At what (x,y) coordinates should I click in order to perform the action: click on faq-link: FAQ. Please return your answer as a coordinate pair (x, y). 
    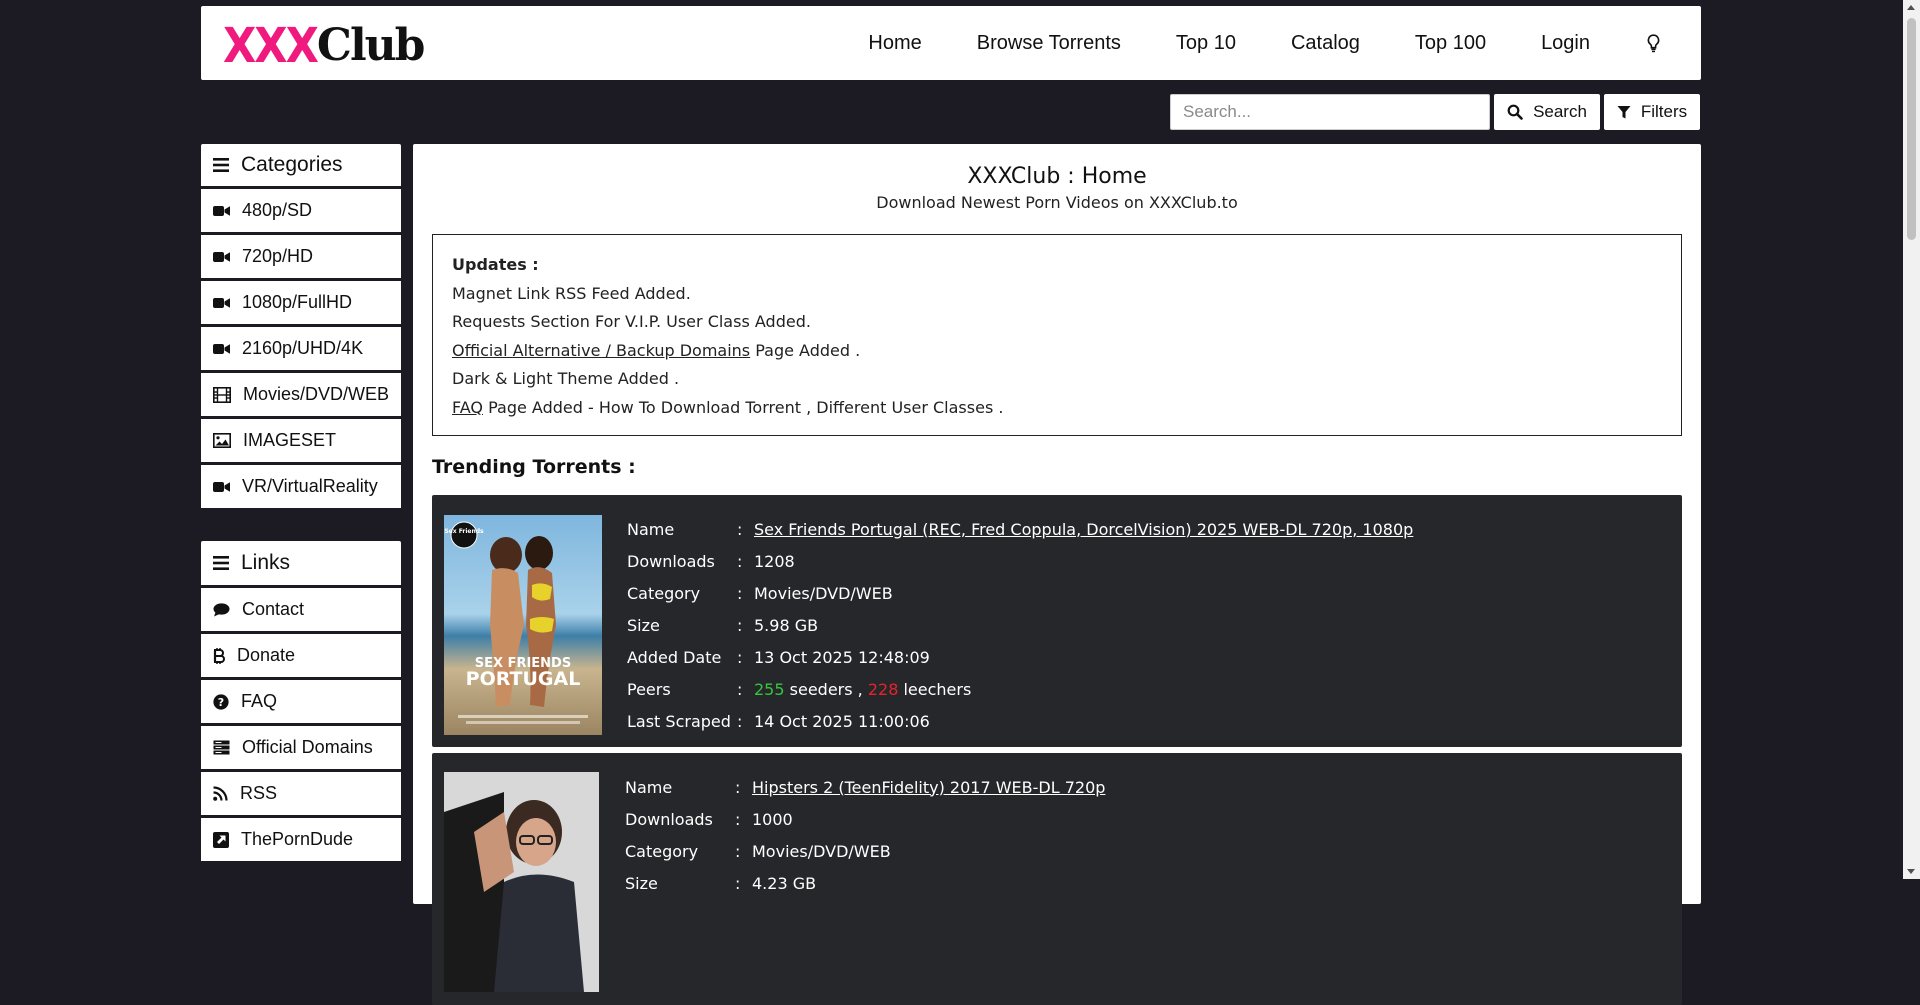
    Looking at the image, I should click on (467, 407).